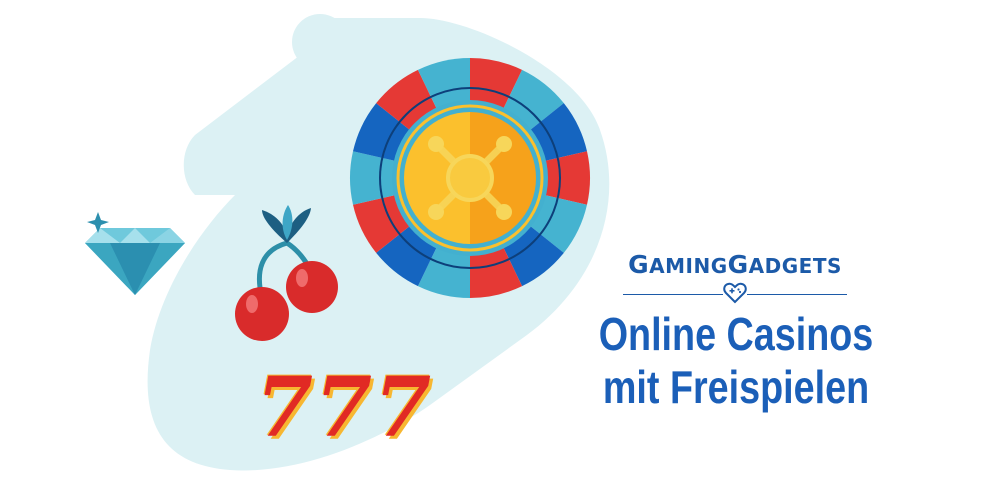 This screenshot has width=1001, height=501. What do you see at coordinates (795, 266) in the screenshot?
I see `brand-word-b: ADGETS` at bounding box center [795, 266].